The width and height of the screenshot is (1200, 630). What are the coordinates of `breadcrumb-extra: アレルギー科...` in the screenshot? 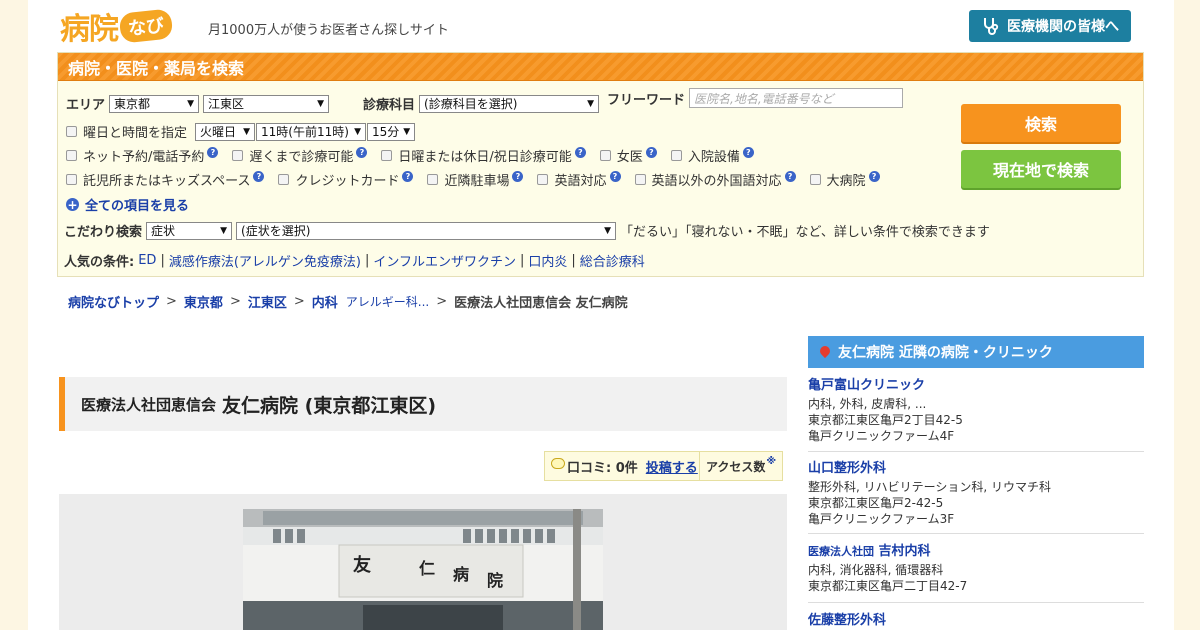 It's located at (387, 301).